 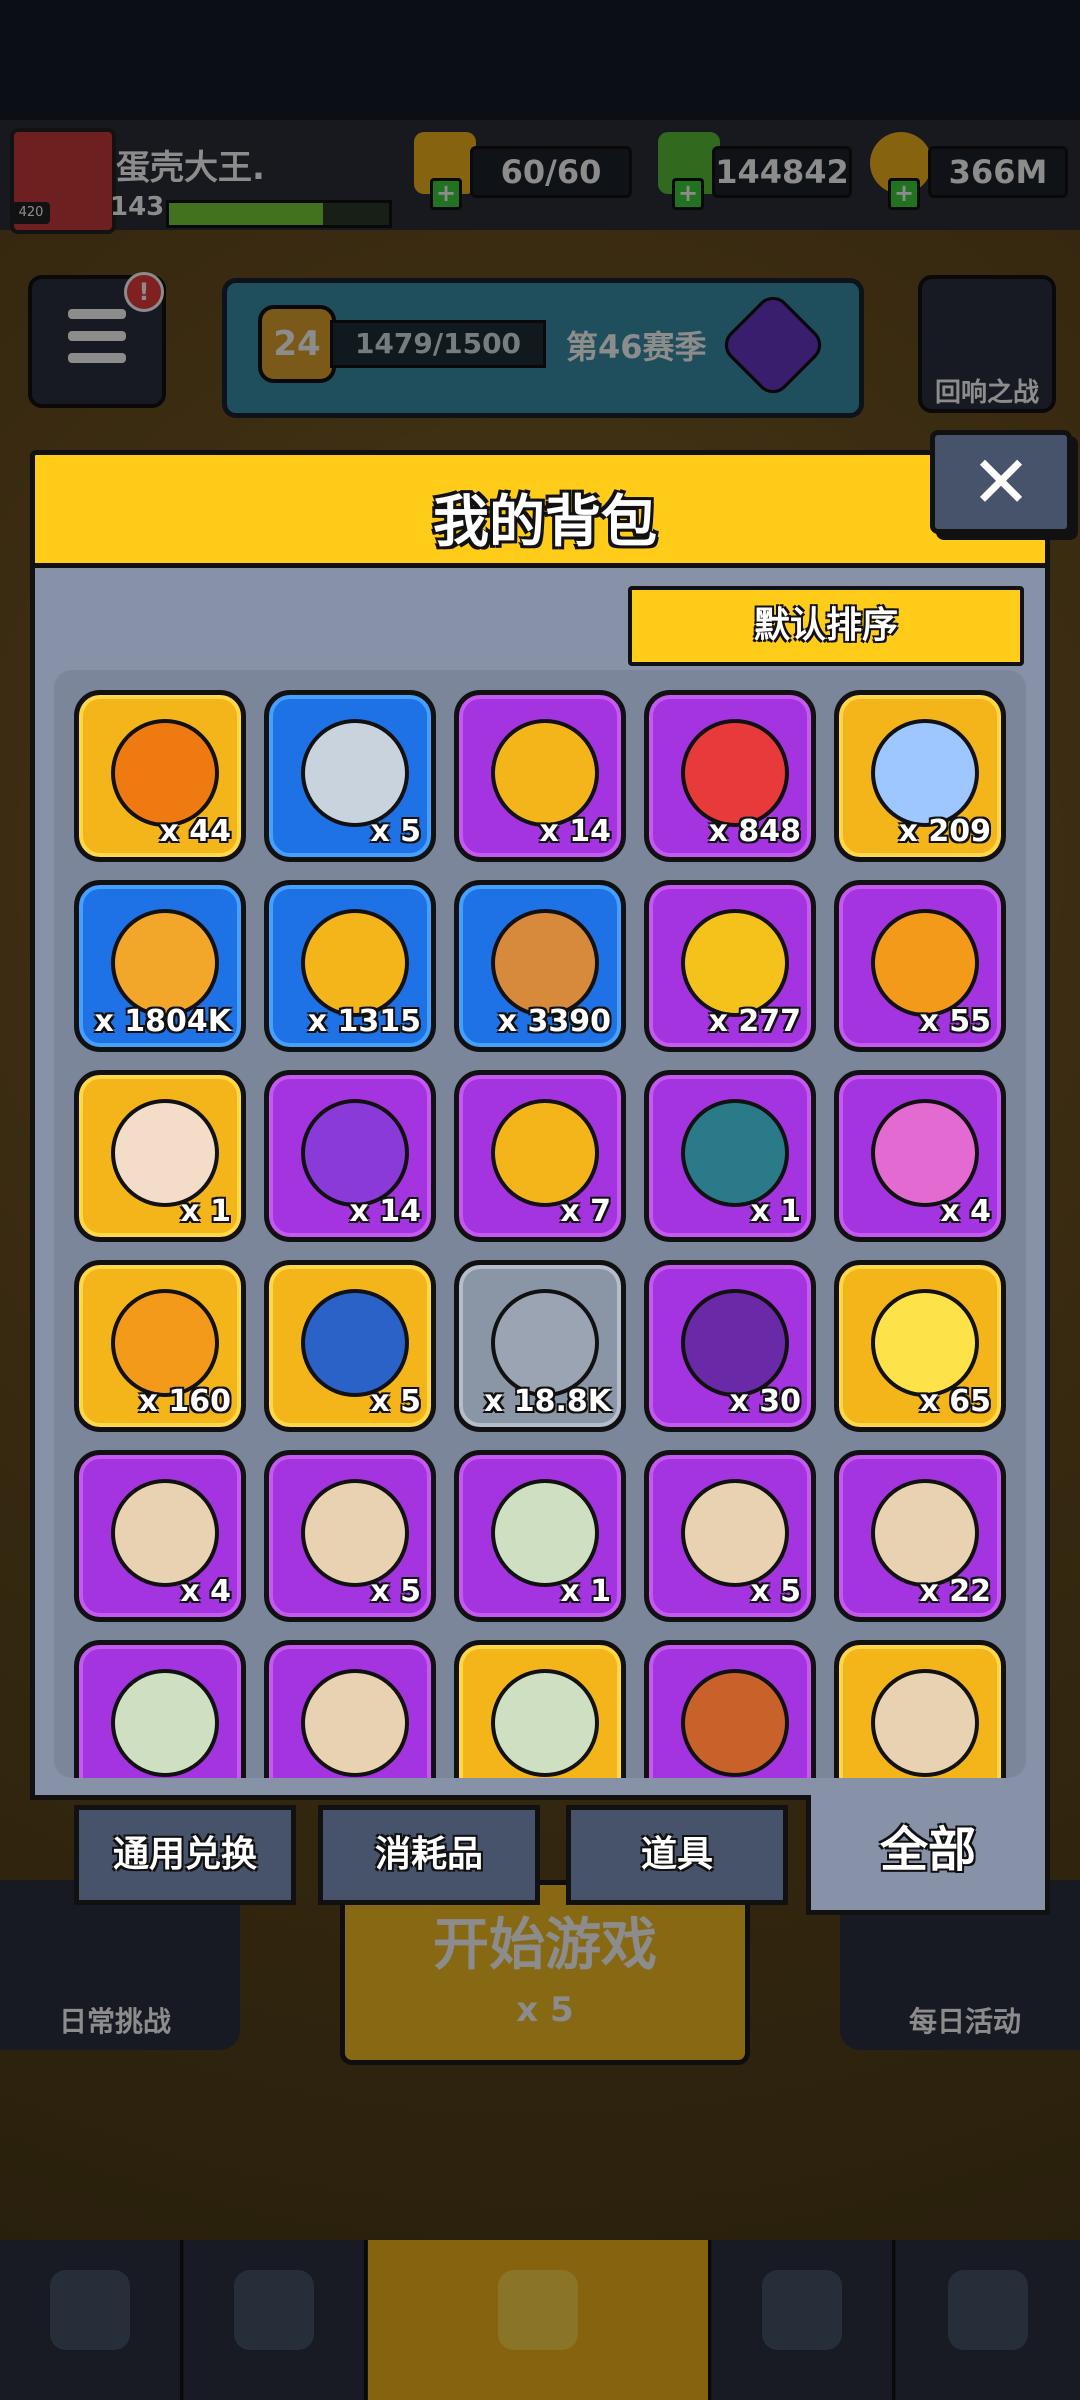 I want to click on item-count: x 14, so click(x=385, y=1211).